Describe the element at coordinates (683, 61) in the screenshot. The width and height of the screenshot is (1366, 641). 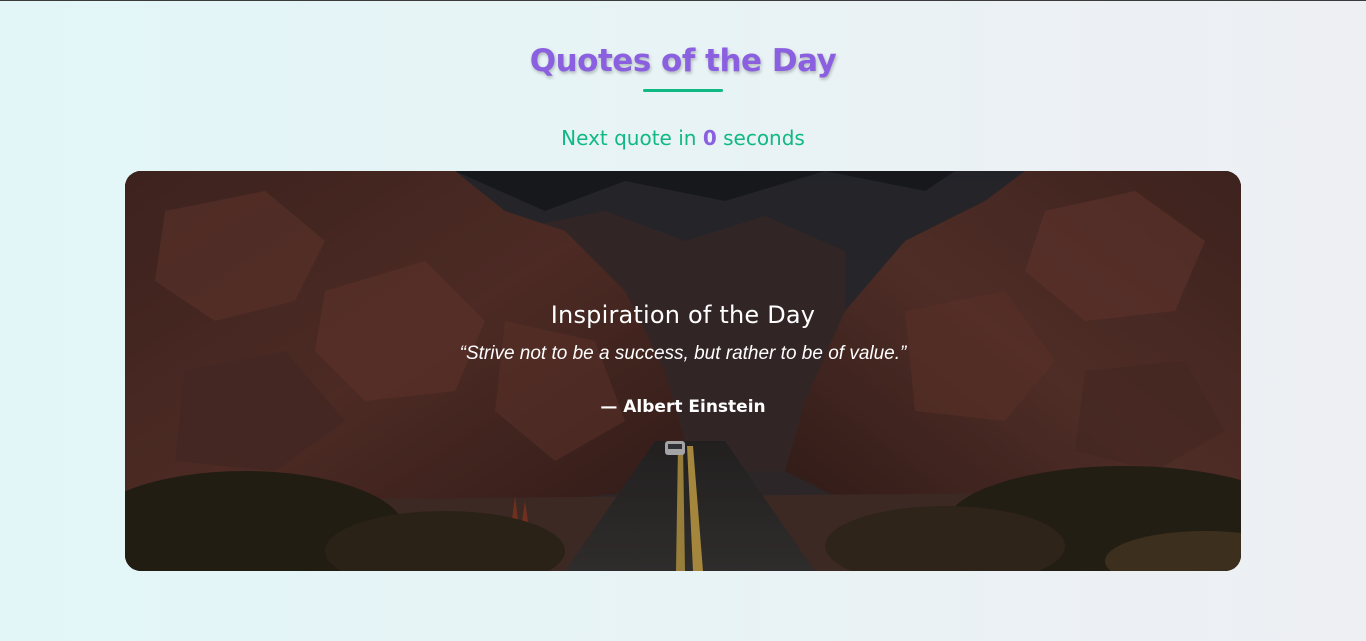
I see `page-title: Quotes of the Day` at that location.